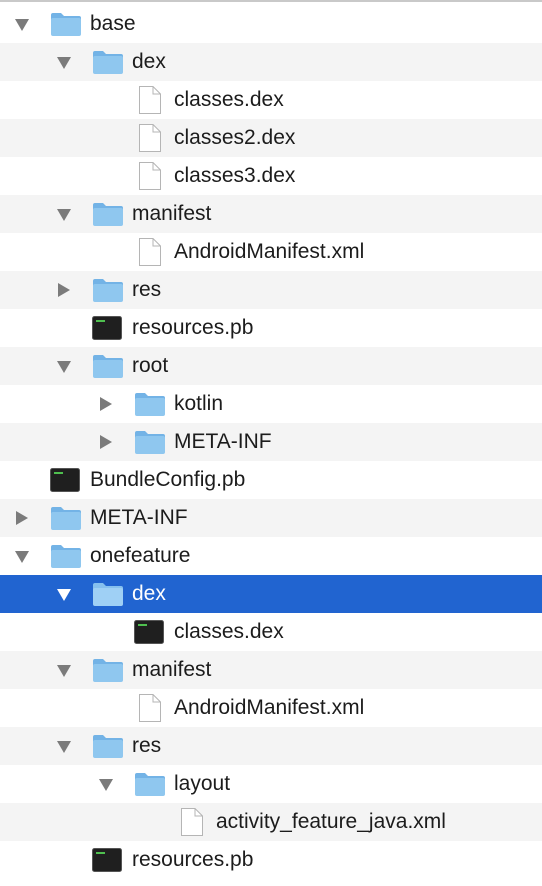 The width and height of the screenshot is (542, 886). I want to click on tree-folder-row: onefeature, so click(271, 556).